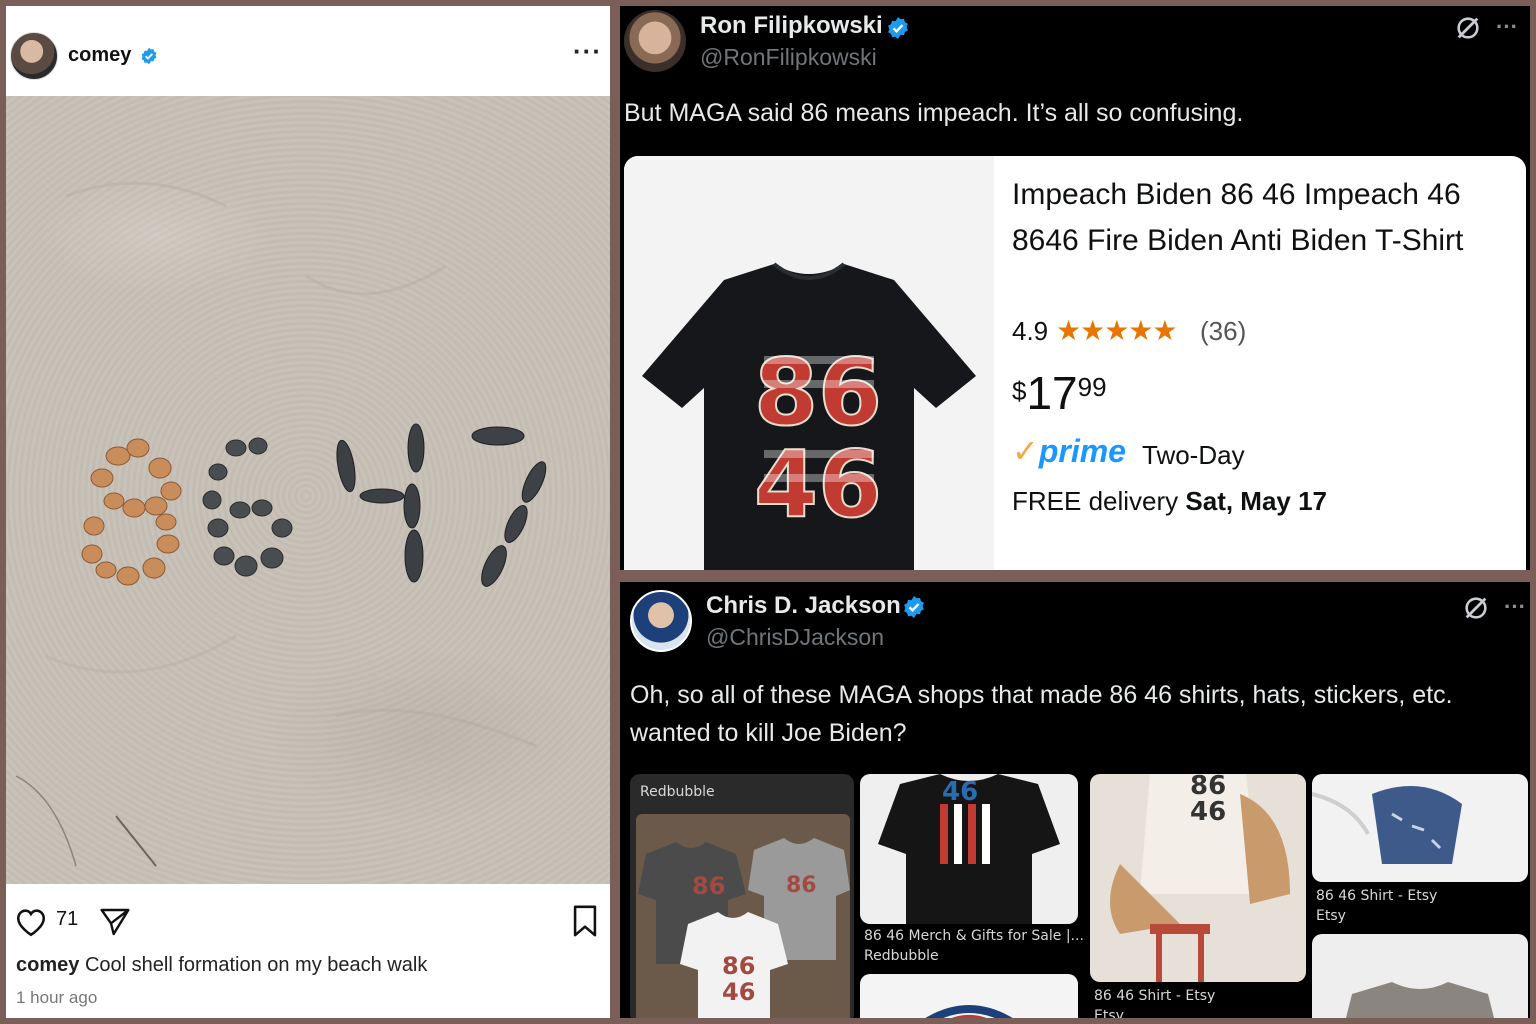 This screenshot has height=1024, width=1536. Describe the element at coordinates (1095, 501) in the screenshot. I see `delivery-prefix: FREE delivery` at that location.